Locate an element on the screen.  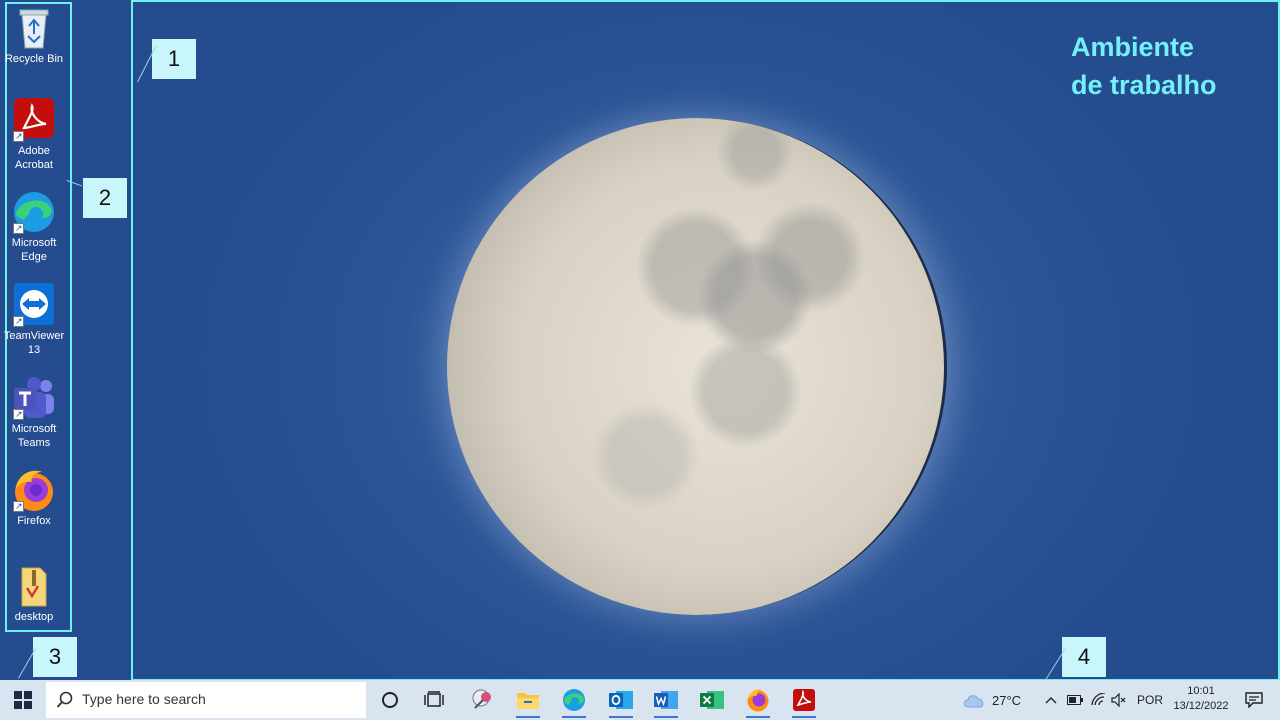
excel-icon is located at coordinates (712, 700).